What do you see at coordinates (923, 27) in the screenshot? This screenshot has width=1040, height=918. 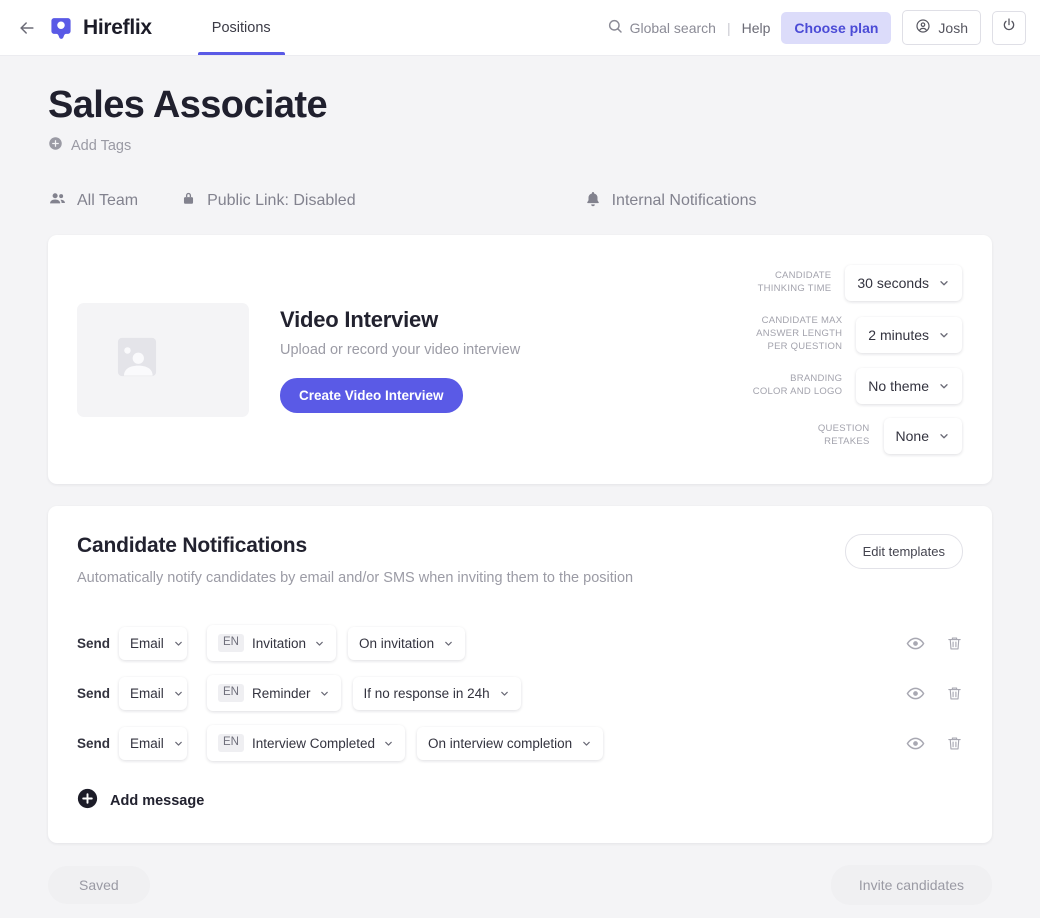 I see `user-avatar-icon` at bounding box center [923, 27].